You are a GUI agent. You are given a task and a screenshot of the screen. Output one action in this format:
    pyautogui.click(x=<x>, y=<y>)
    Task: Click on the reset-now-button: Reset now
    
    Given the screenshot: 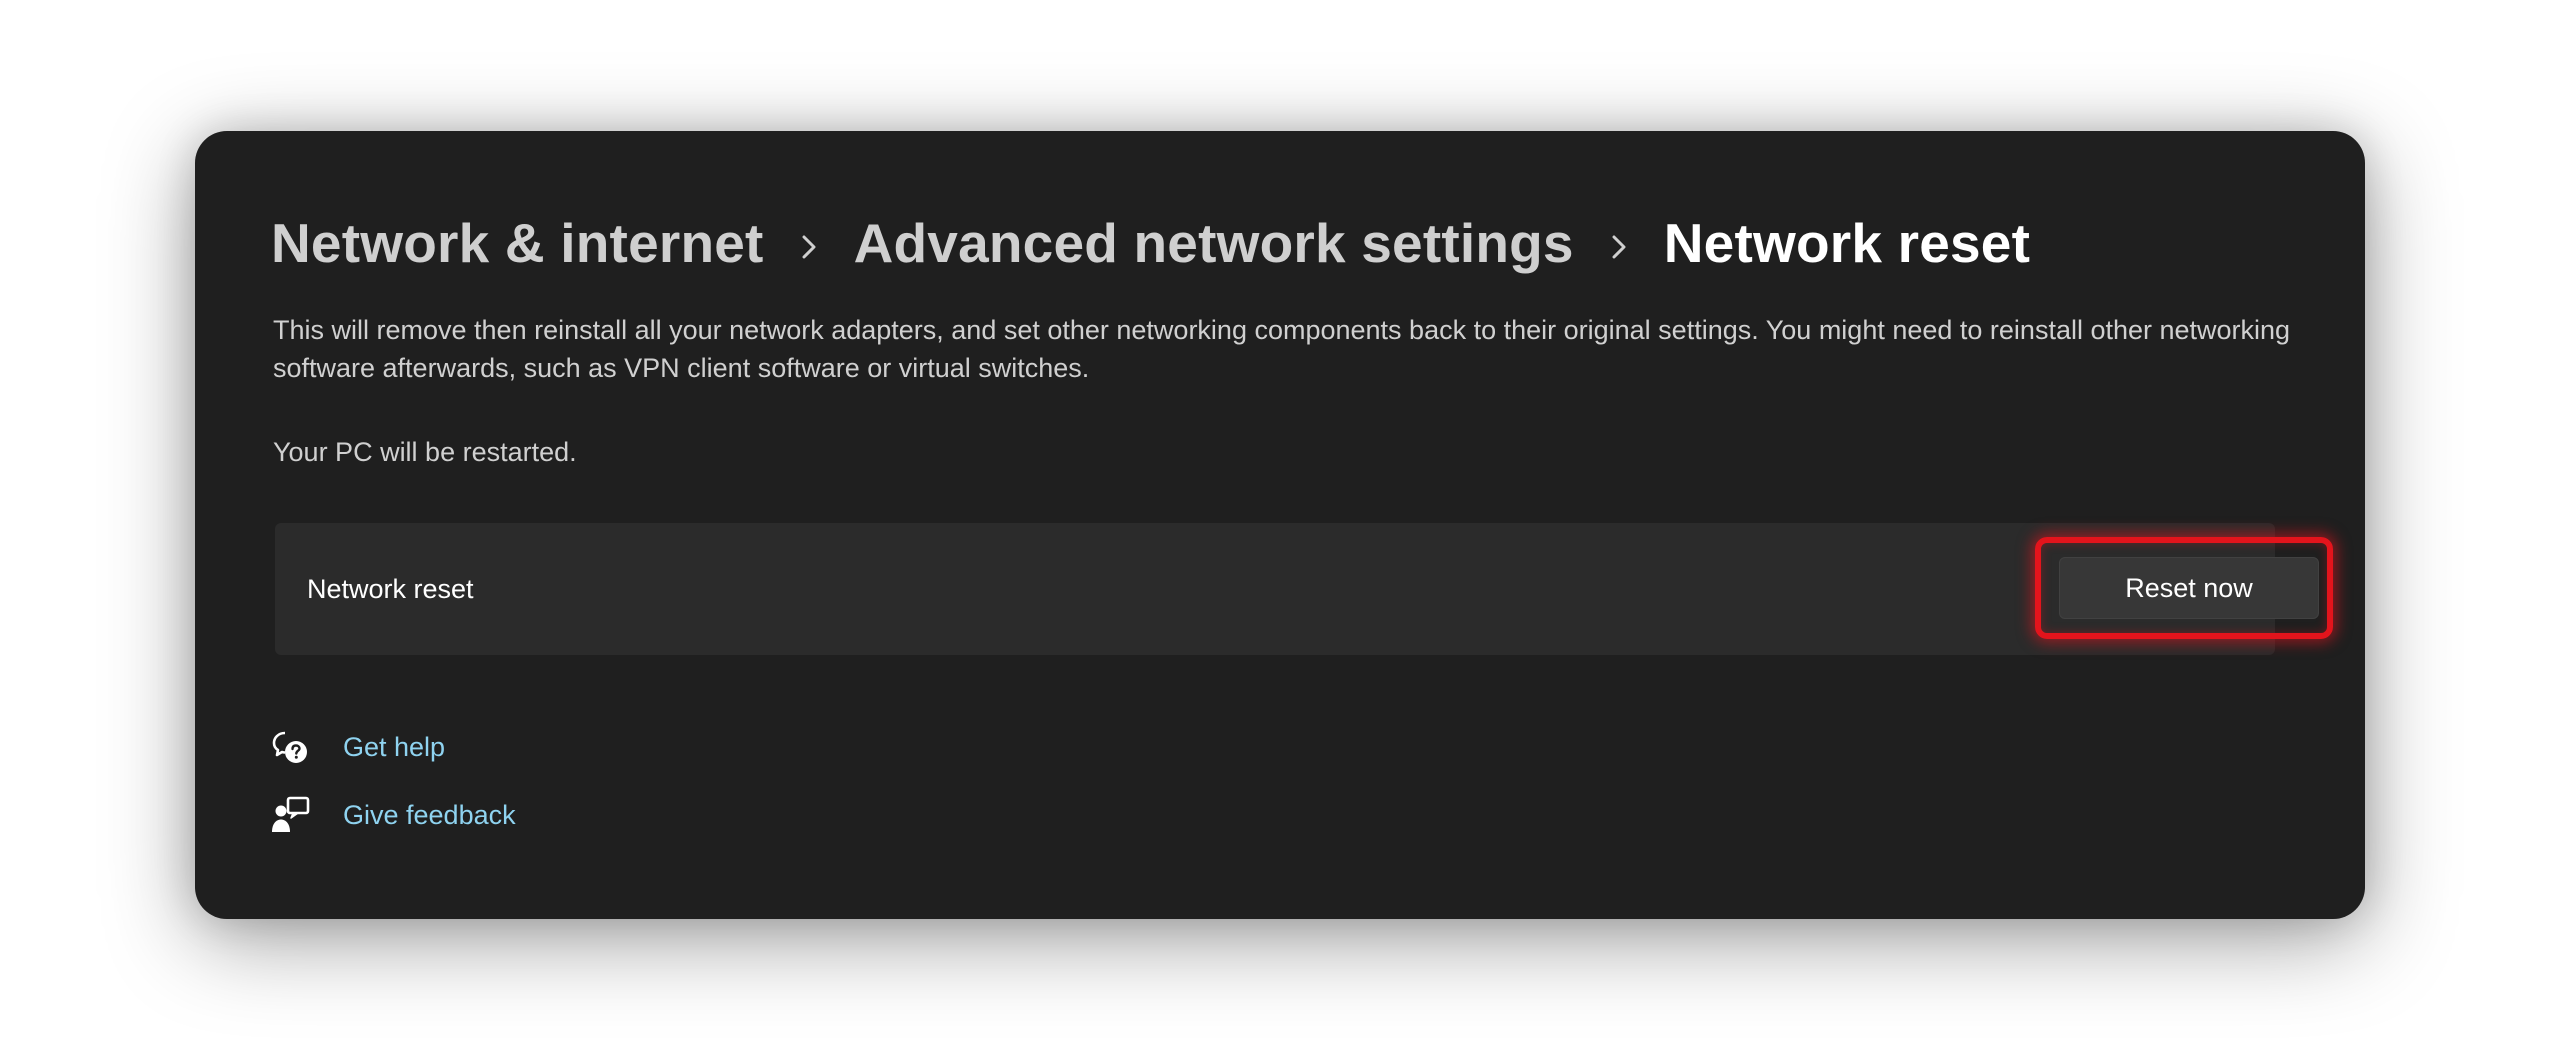 What is the action you would take?
    pyautogui.click(x=2189, y=588)
    